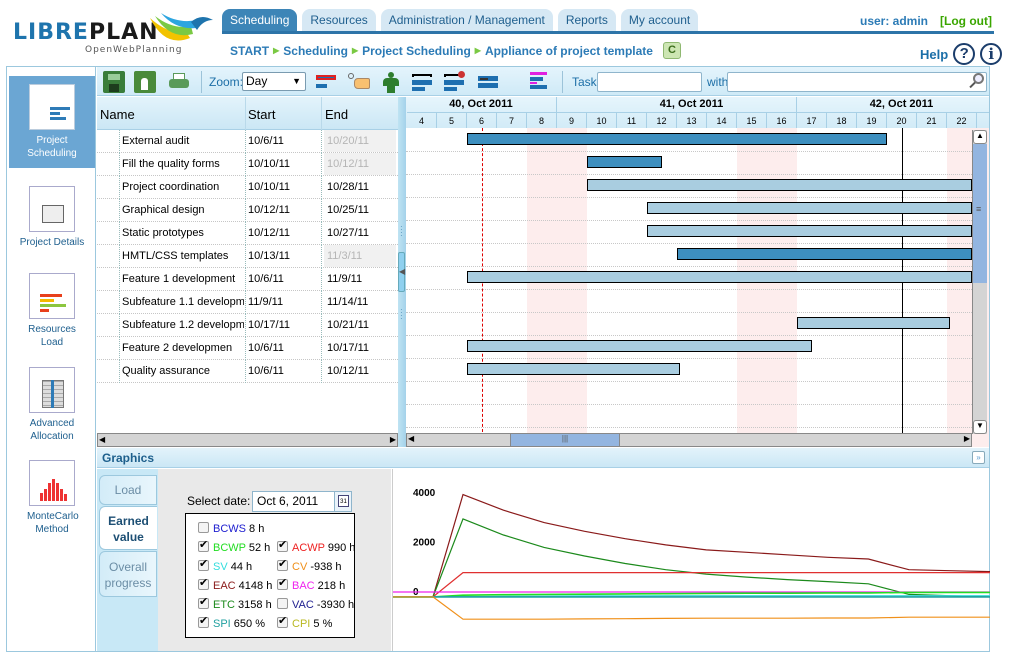 This screenshot has height=656, width=1010. I want to click on indicator-sv: SV 44 h, so click(225, 565).